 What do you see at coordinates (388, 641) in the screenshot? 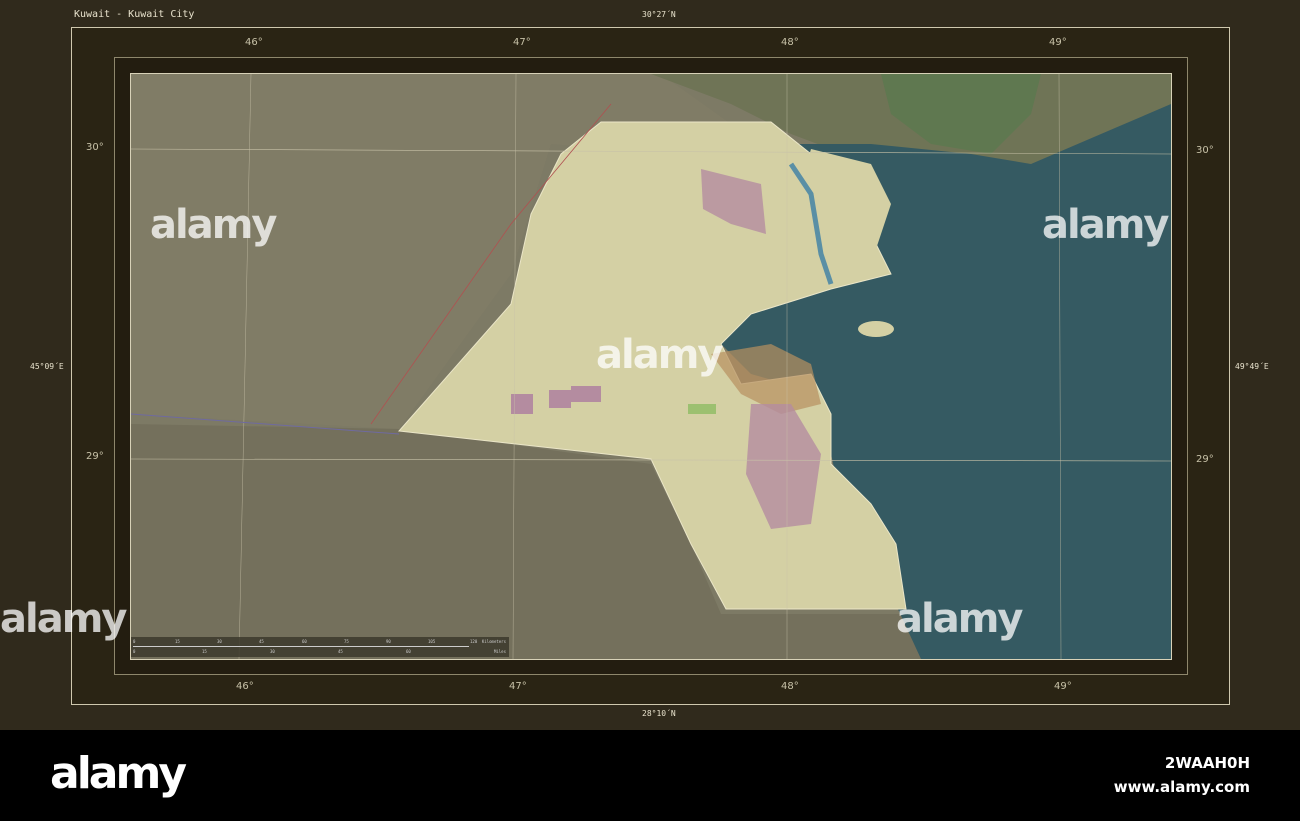
I see `scale-km: 90` at bounding box center [388, 641].